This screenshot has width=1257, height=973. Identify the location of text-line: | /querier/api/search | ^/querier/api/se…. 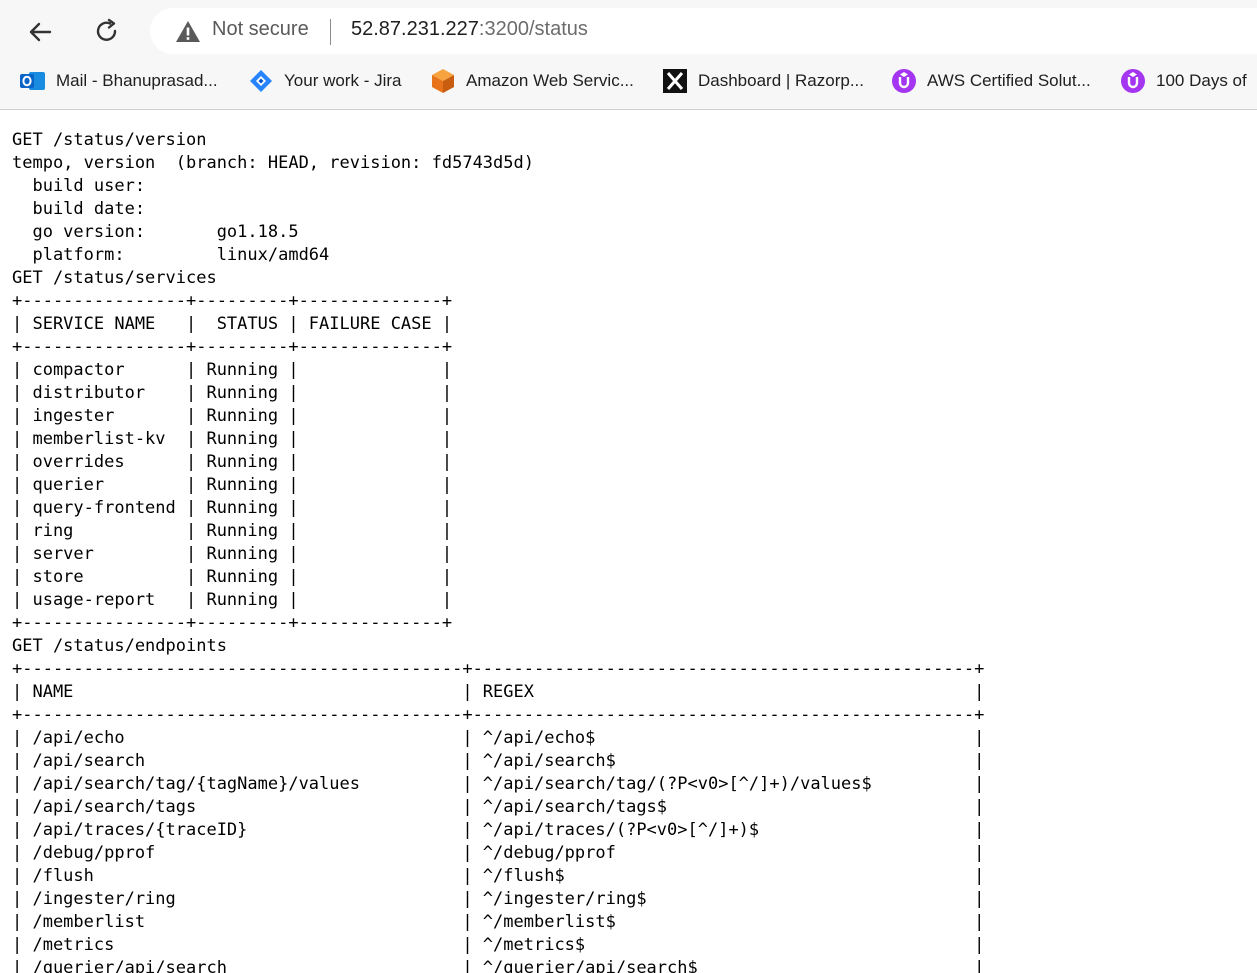
(498, 965).